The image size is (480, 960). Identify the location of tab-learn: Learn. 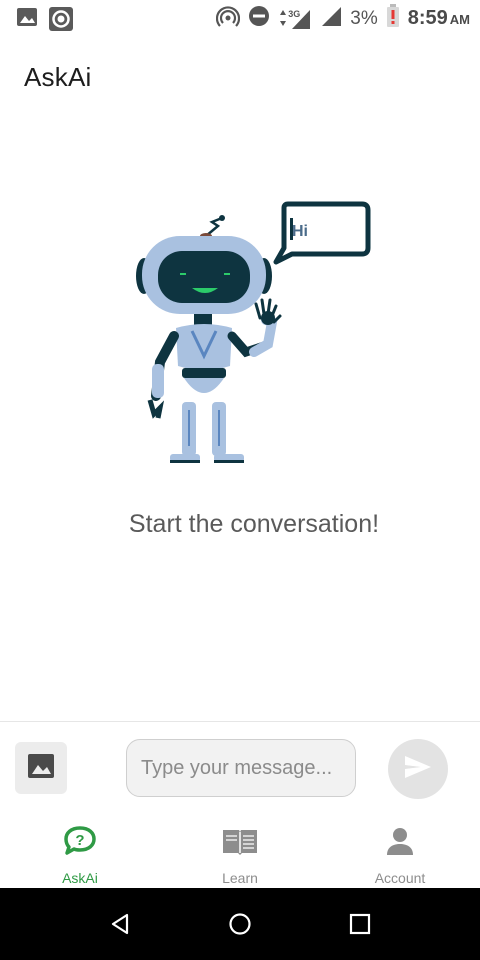
(240, 852).